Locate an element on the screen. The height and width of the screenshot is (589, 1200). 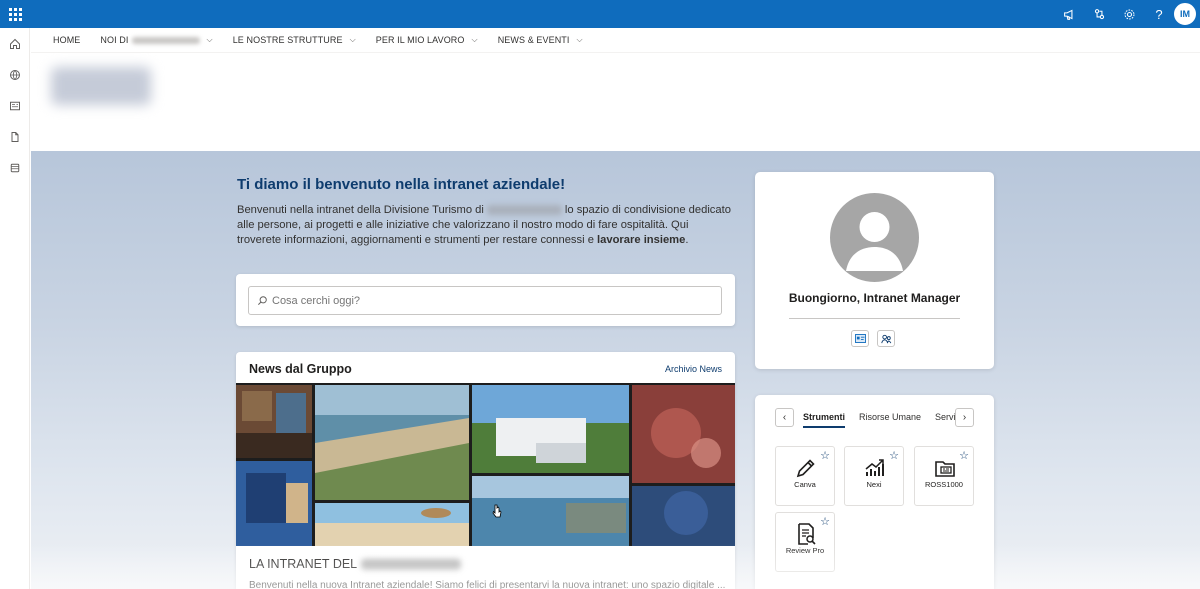
nav-home-label: HOME is located at coordinates (67, 40).